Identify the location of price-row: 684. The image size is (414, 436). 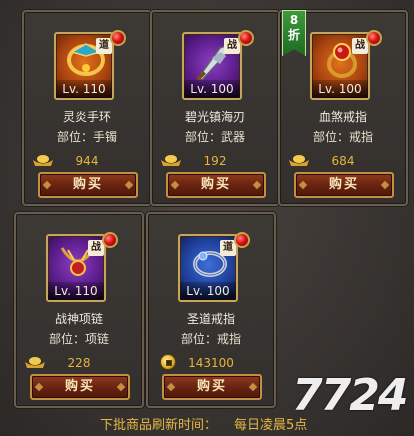
(343, 161).